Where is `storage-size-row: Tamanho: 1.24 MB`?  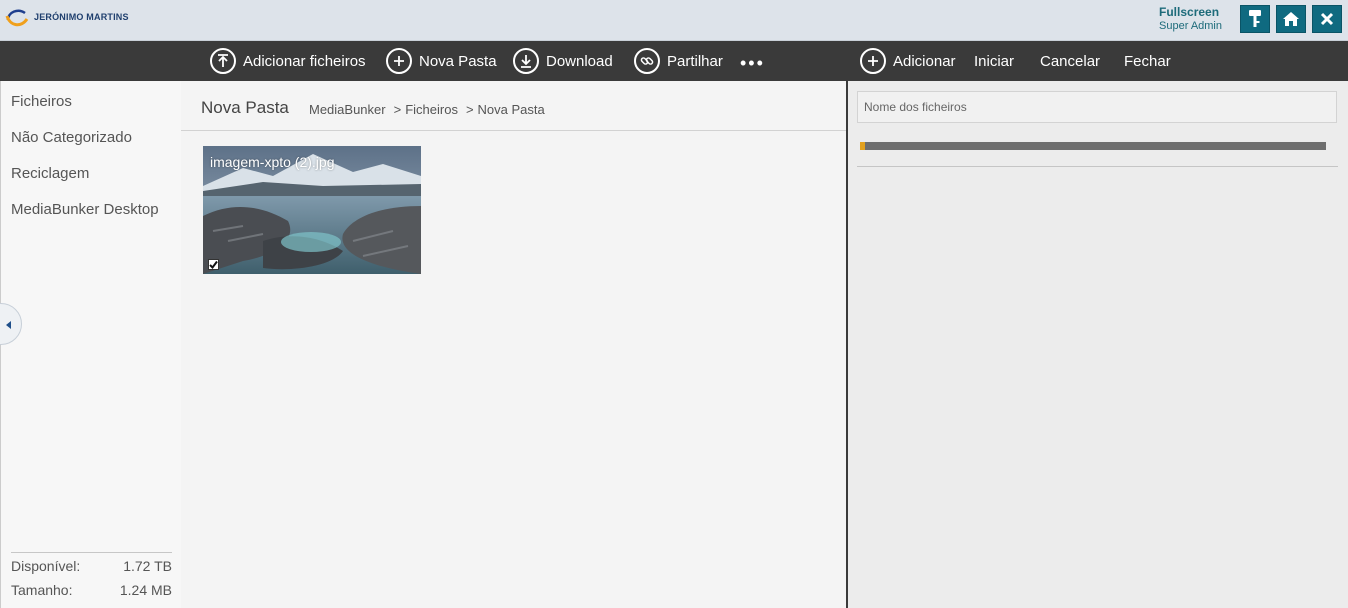 storage-size-row: Tamanho: 1.24 MB is located at coordinates (91, 589).